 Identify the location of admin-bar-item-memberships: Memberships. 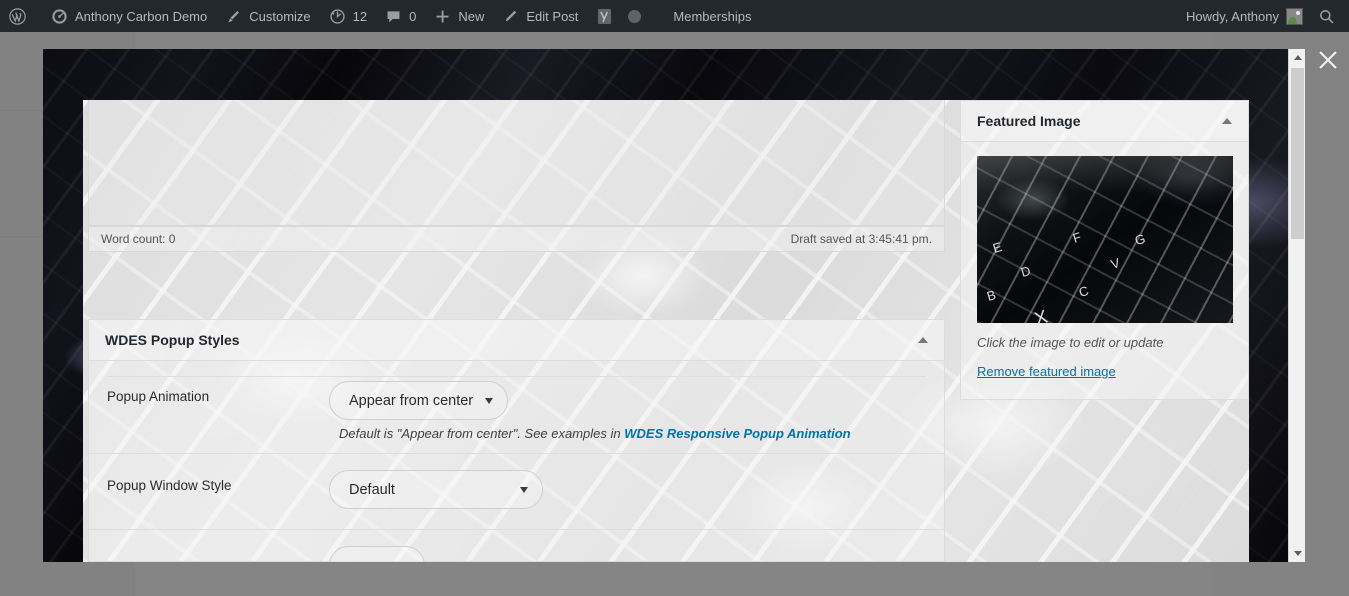
(712, 16).